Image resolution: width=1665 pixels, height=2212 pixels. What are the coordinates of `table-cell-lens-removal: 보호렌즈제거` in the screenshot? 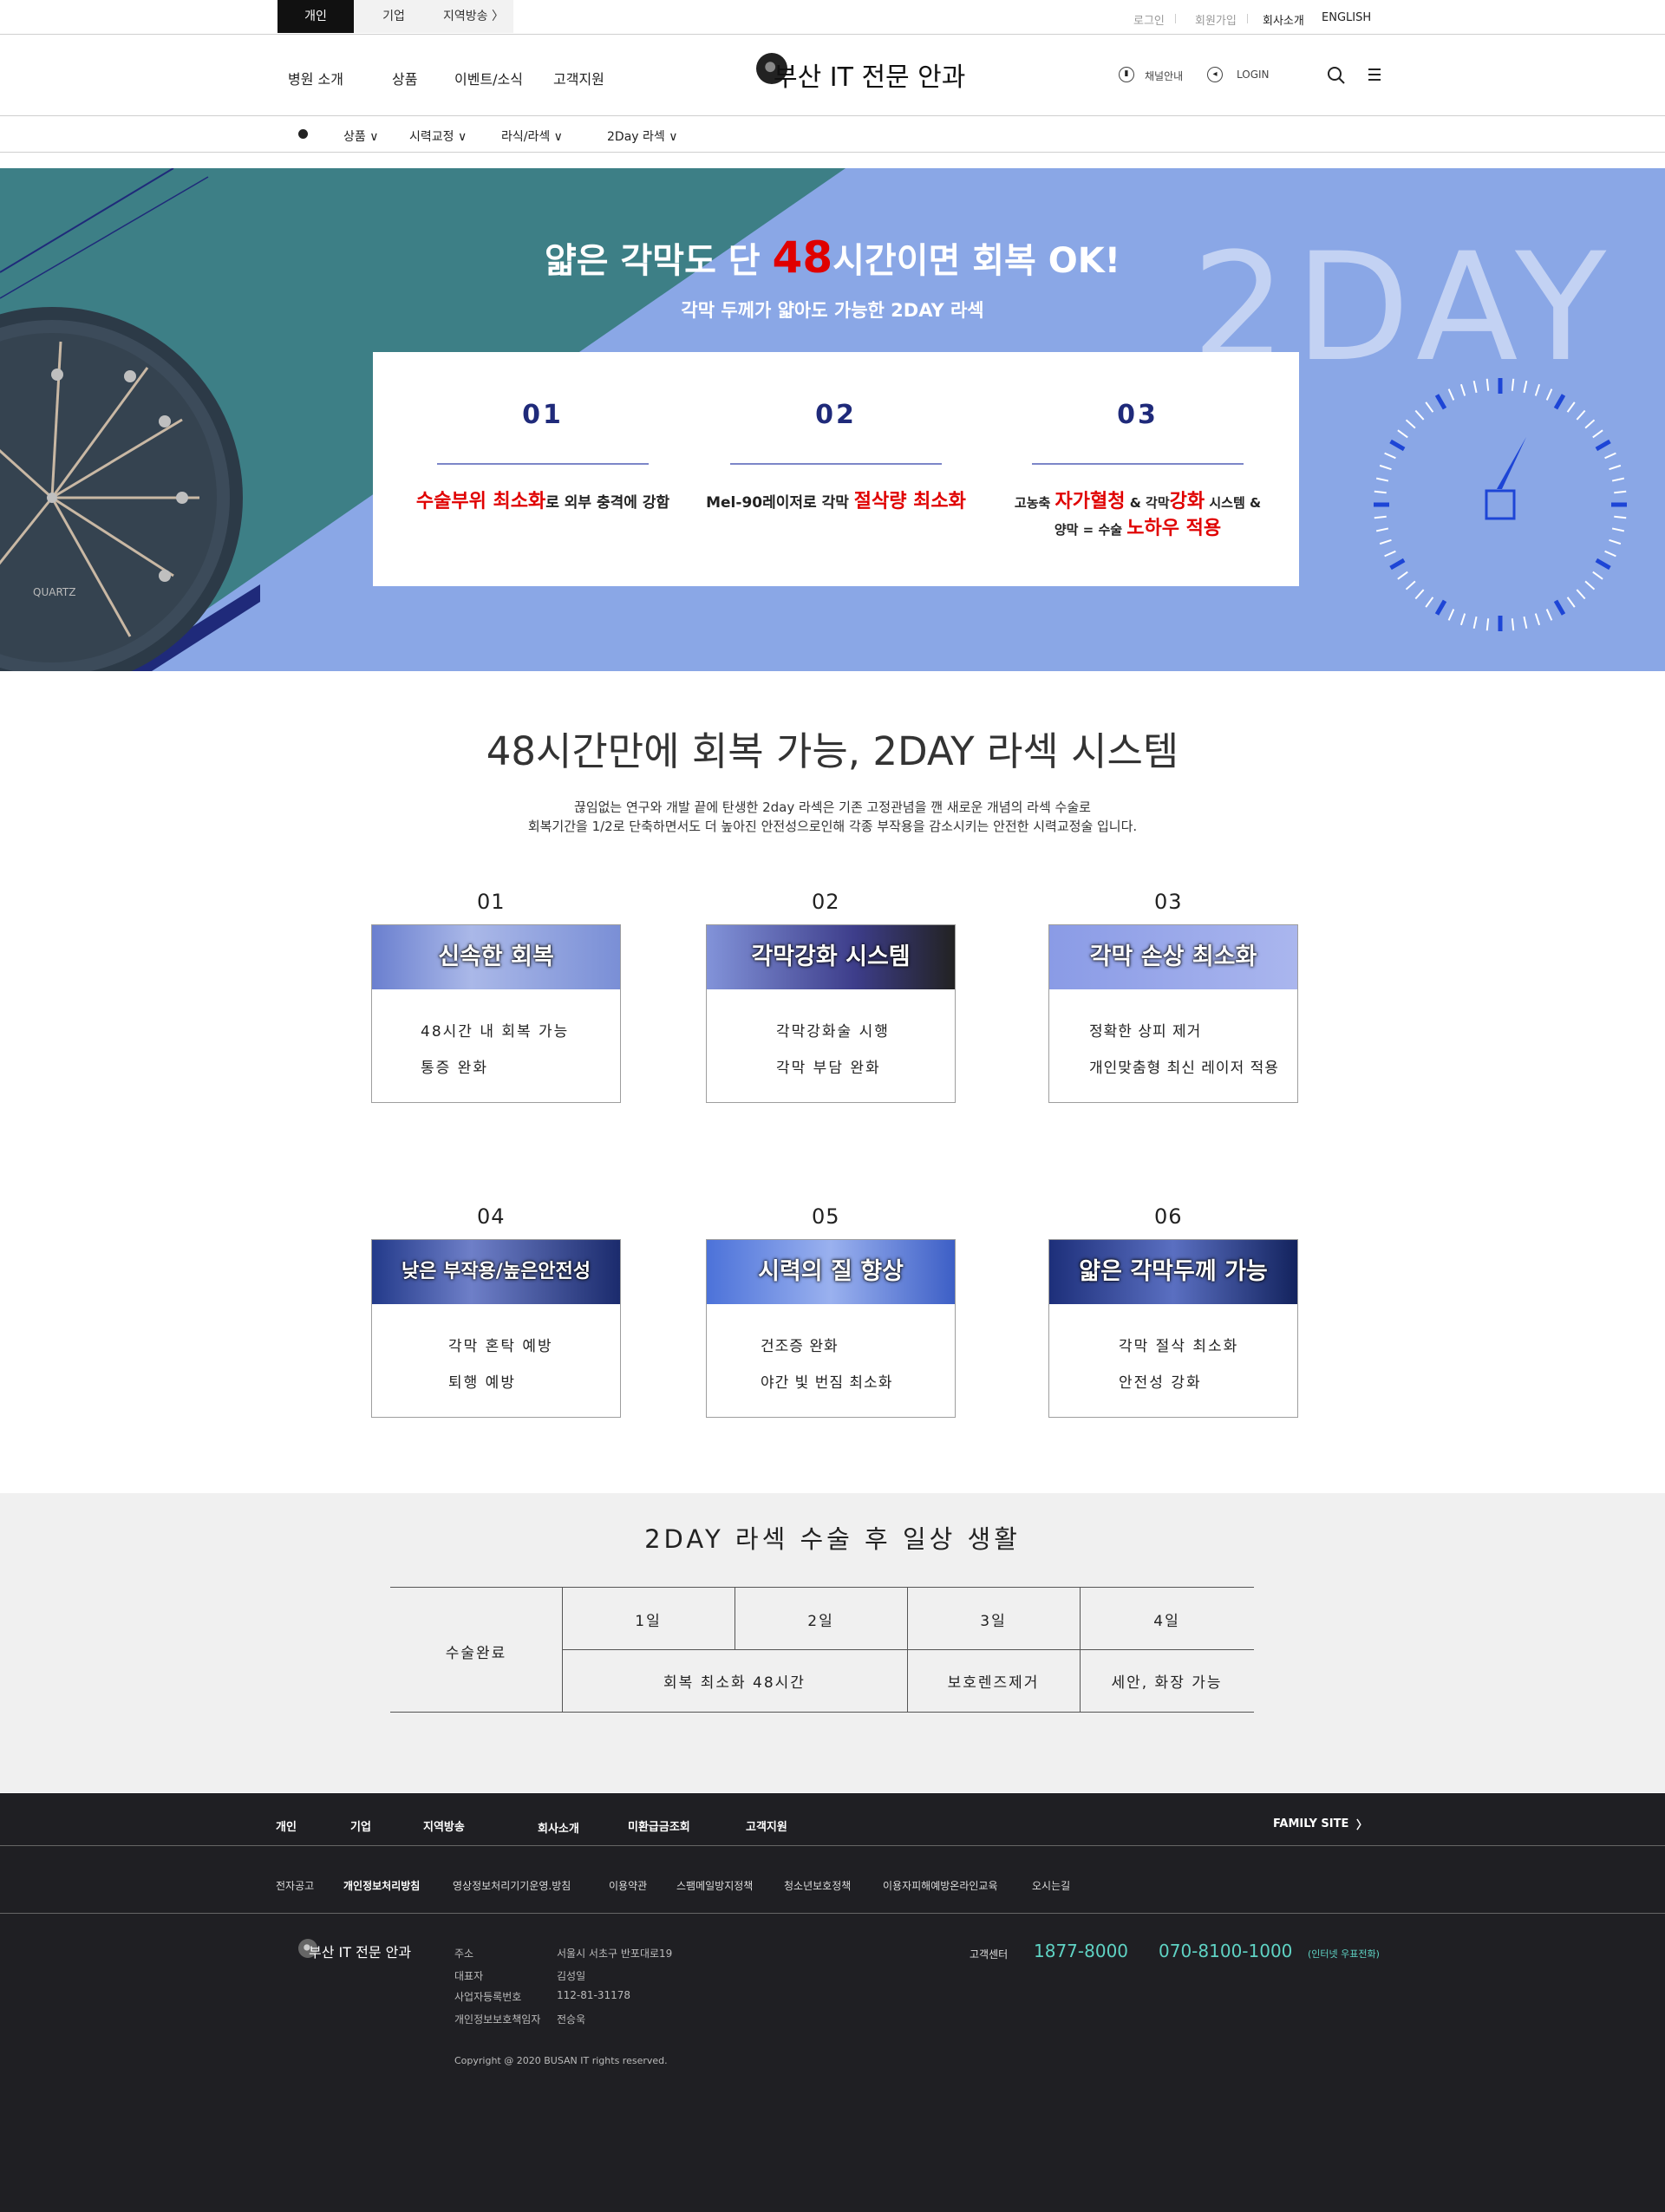 It's located at (993, 1683).